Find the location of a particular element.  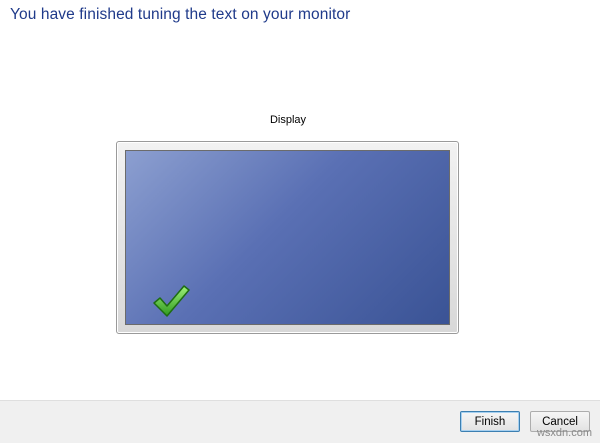

display-label: Display is located at coordinates (288, 120).